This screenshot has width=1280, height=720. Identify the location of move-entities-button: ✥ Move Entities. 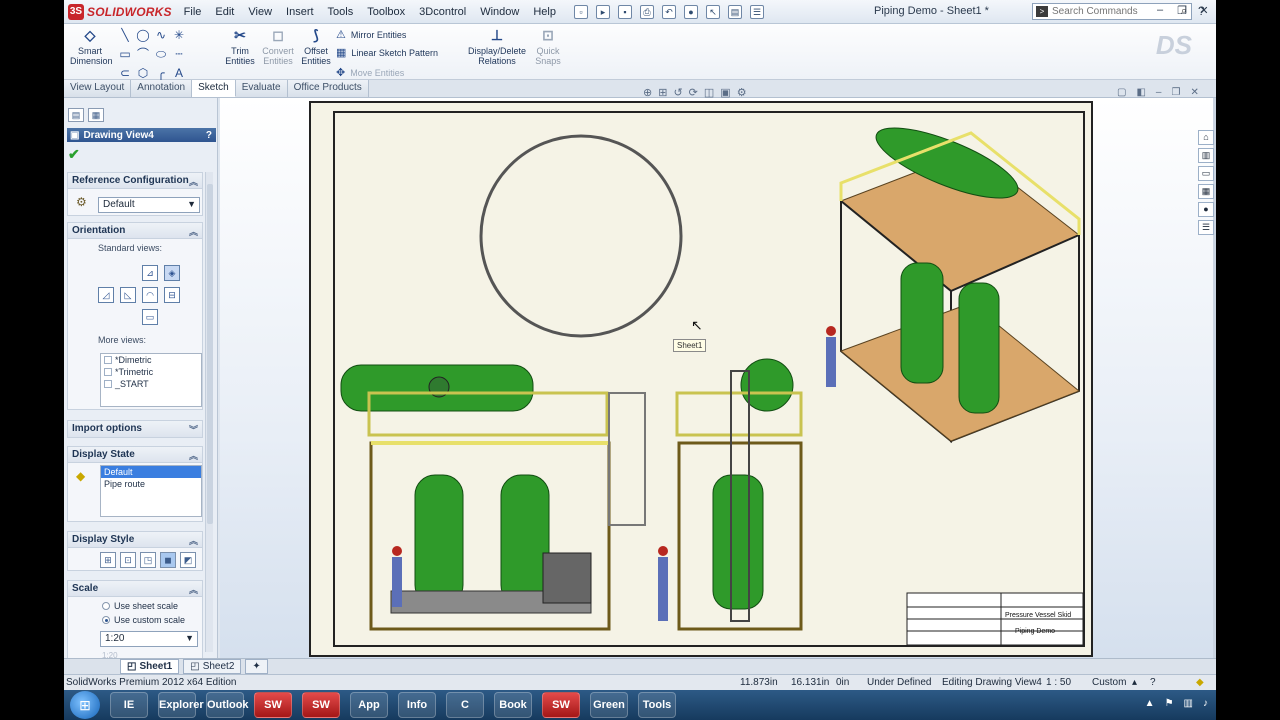
(370, 72).